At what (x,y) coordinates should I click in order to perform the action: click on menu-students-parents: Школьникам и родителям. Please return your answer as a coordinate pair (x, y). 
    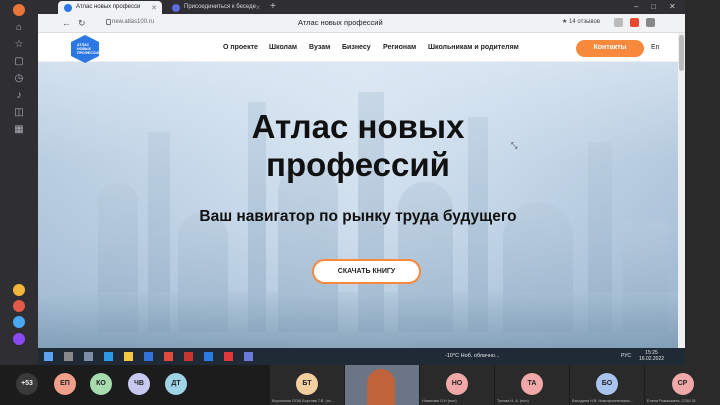
    Looking at the image, I should click on (473, 47).